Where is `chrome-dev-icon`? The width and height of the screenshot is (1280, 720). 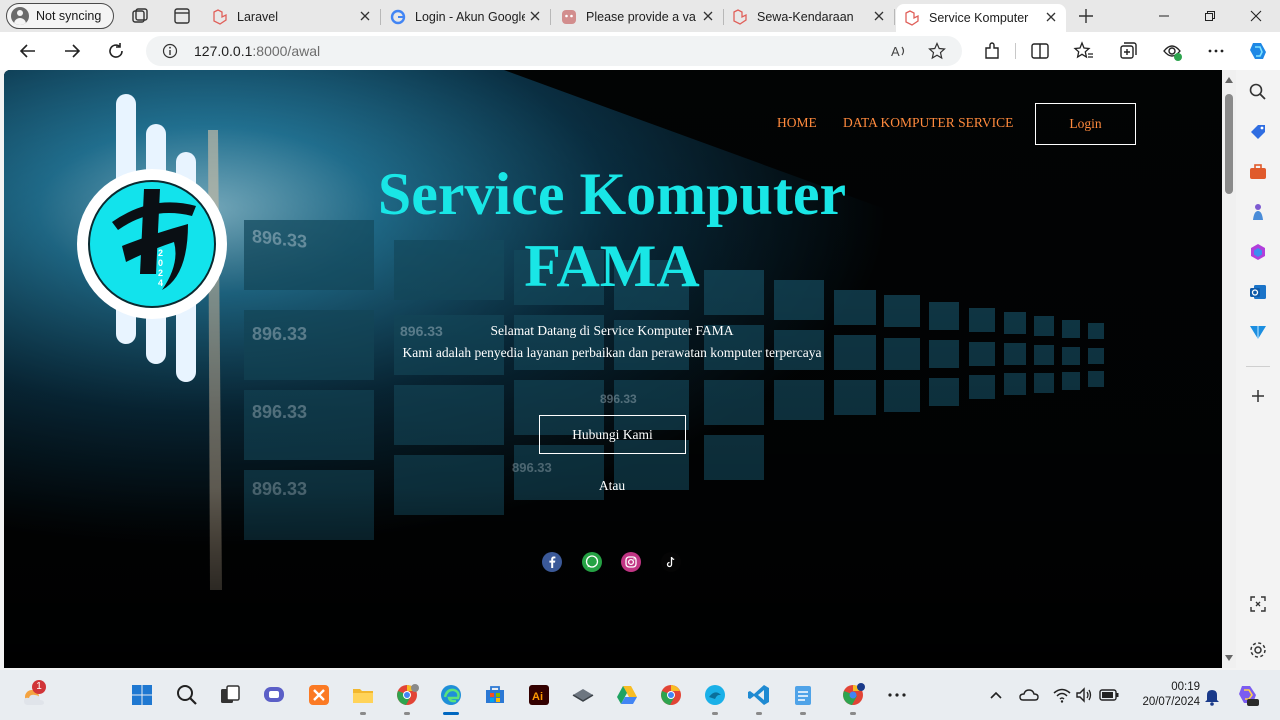
chrome-dev-icon is located at coordinates (853, 695).